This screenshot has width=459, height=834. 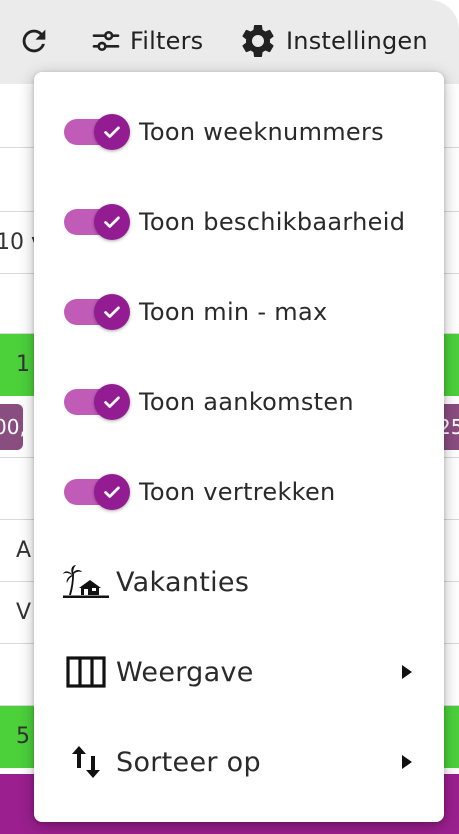 I want to click on gear-icon, so click(x=258, y=40).